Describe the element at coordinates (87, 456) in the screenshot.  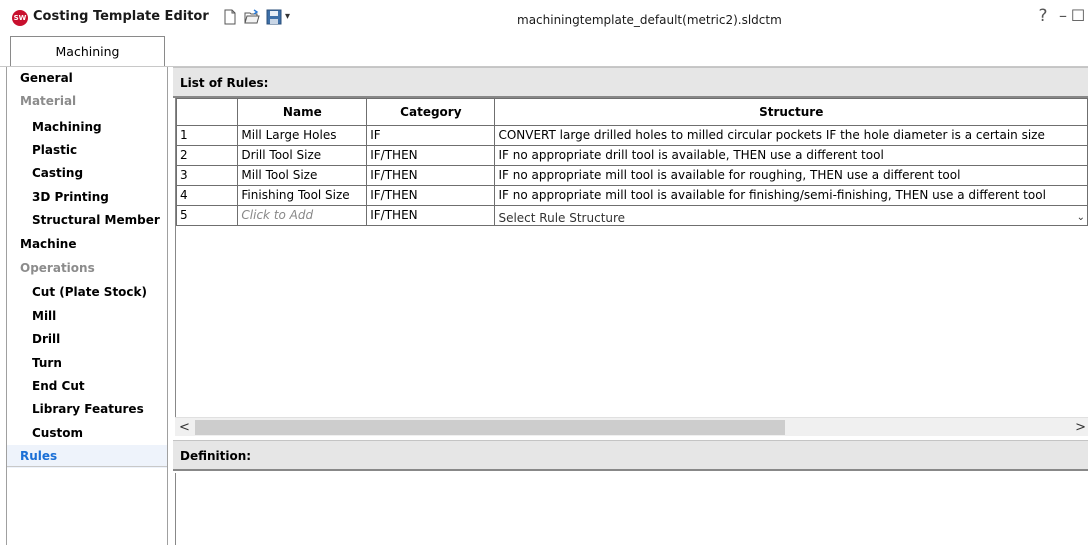
I see `nav-item-rules: Rules` at that location.